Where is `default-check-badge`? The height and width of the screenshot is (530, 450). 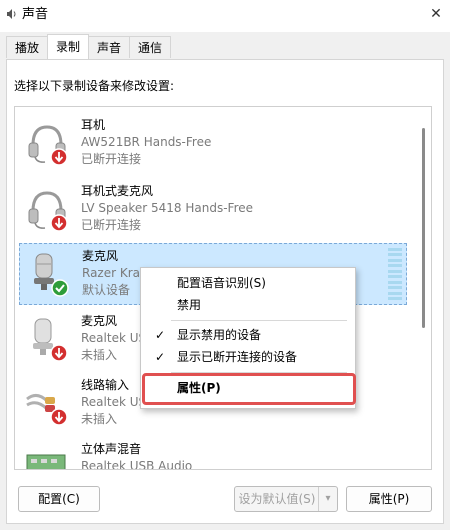 default-check-badge is located at coordinates (60, 288).